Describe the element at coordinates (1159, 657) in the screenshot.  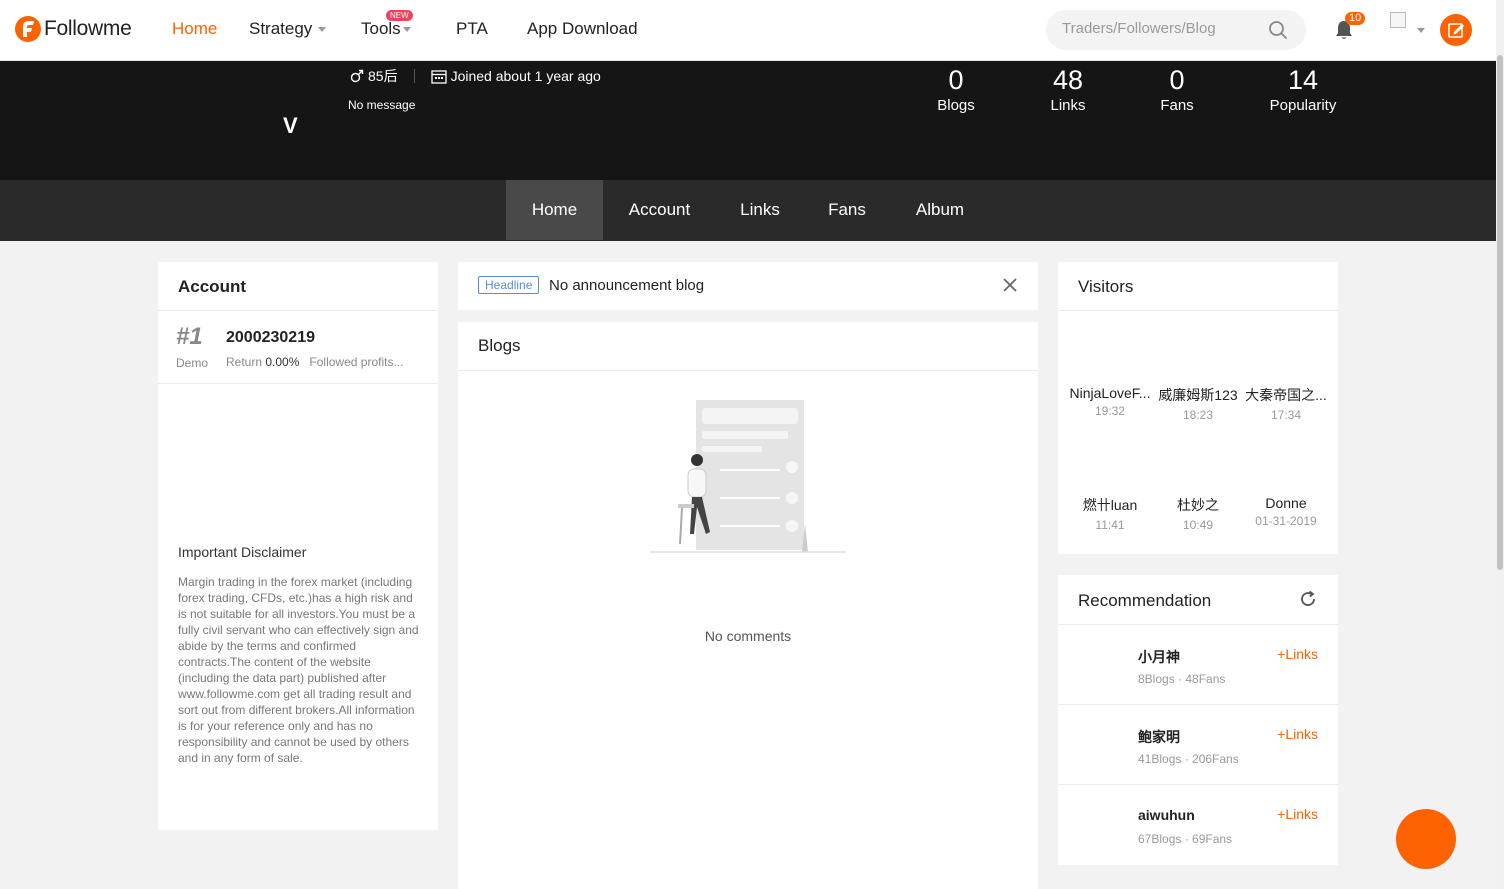
I see `recommended-user-name: 小月神` at that location.